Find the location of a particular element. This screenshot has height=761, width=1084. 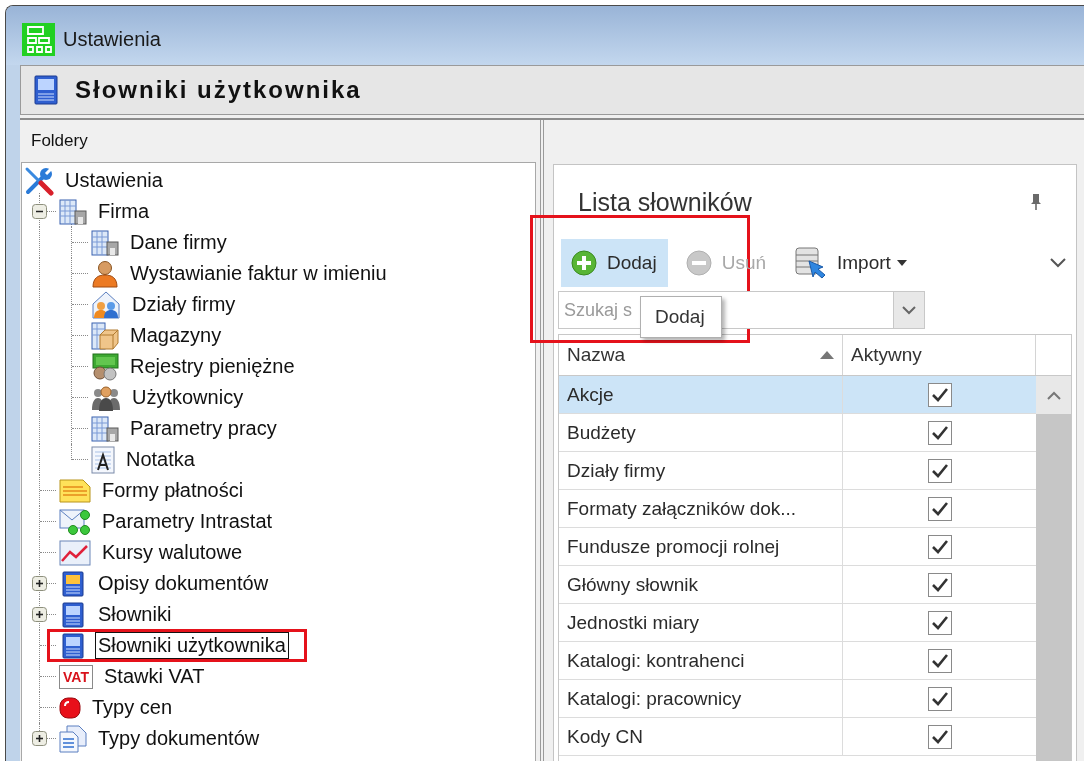

table-cell: Fundusze promocji rolnej is located at coordinates (701, 546).